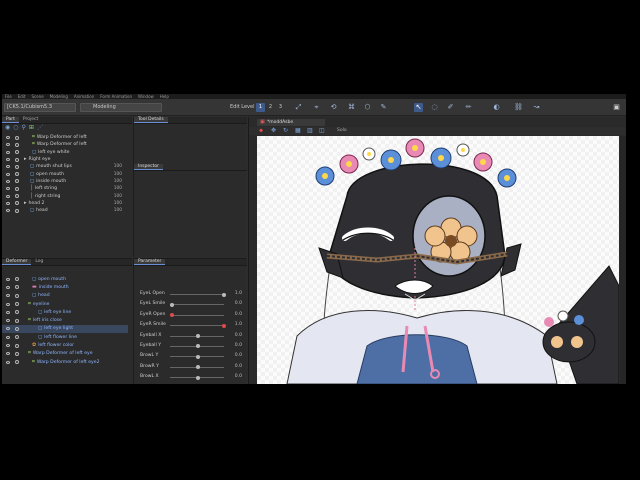  I want to click on tab-log: Log, so click(39, 262).